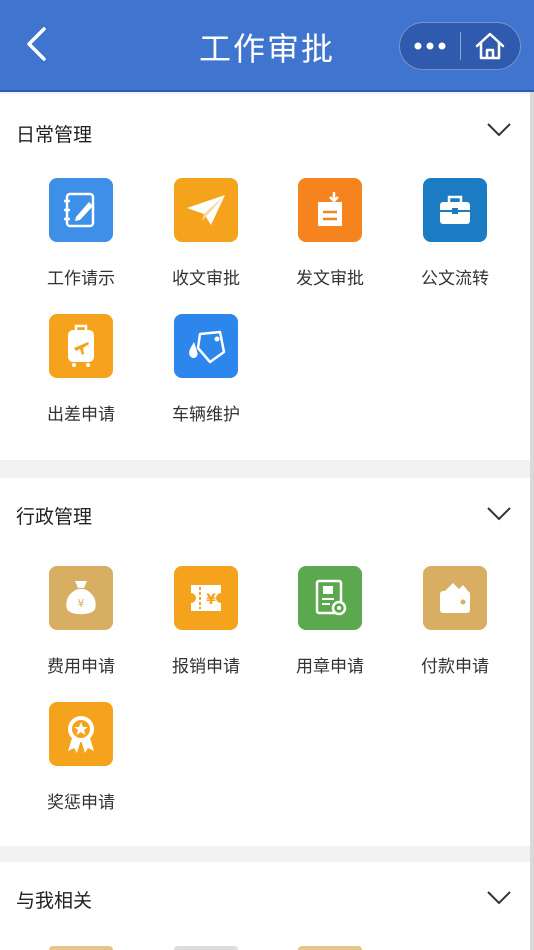  What do you see at coordinates (330, 279) in the screenshot?
I see `app-label: 发文审批` at bounding box center [330, 279].